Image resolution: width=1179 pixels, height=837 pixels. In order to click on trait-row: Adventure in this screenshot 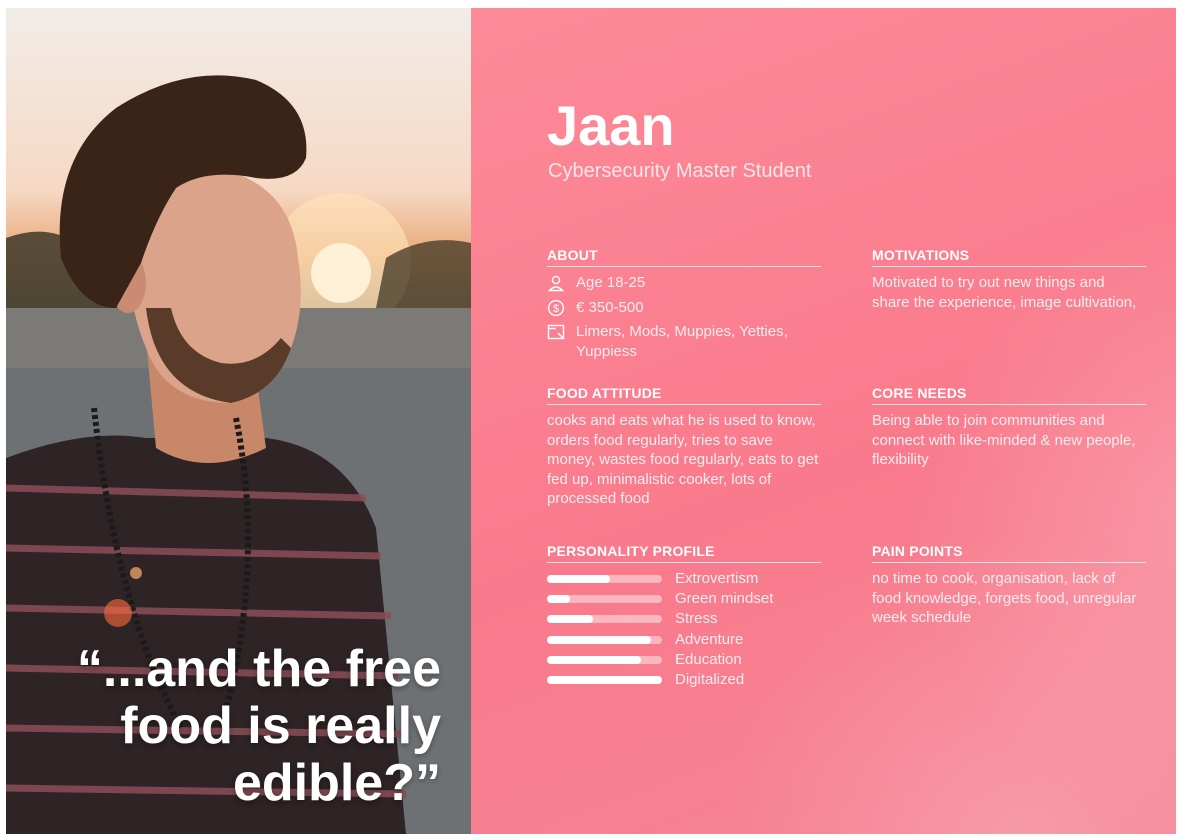, I will do `click(684, 640)`.